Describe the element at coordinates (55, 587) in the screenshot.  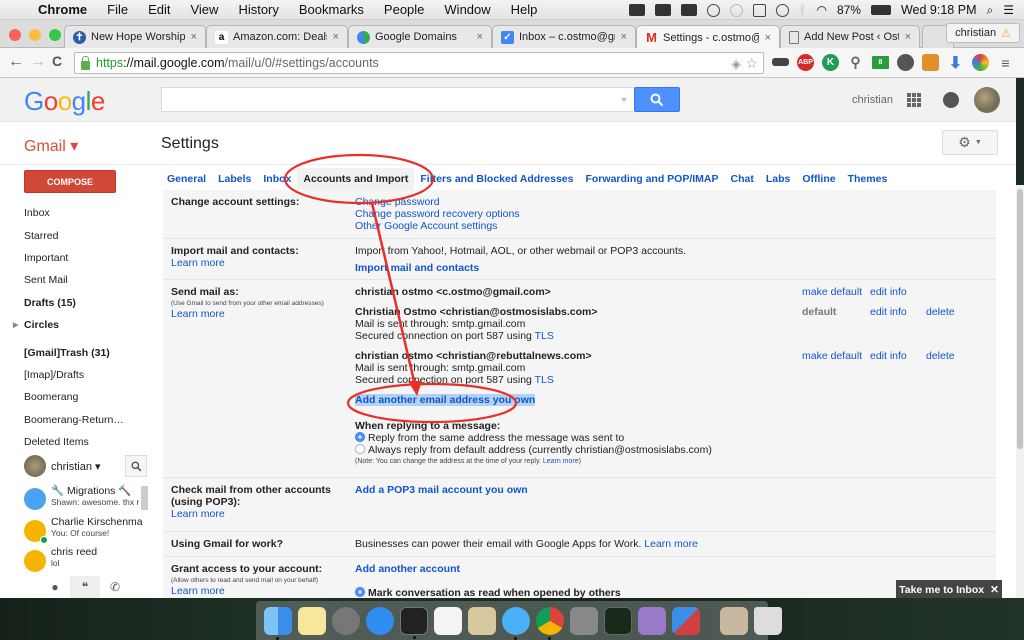
I see `contacts-person-icon: ●` at that location.